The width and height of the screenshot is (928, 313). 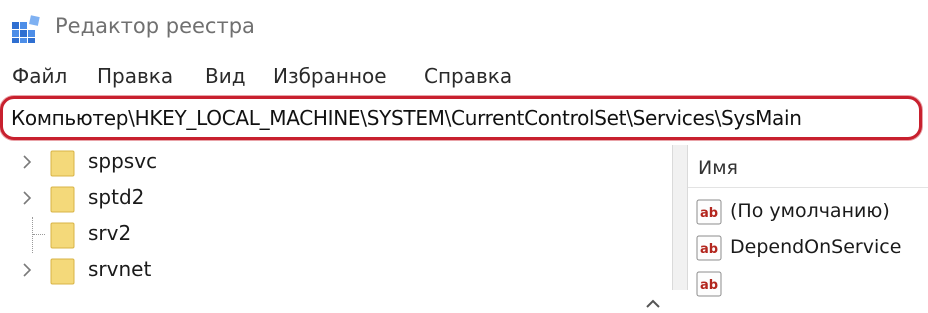 What do you see at coordinates (120, 269) in the screenshot?
I see `tree-item-label: srvnet` at bounding box center [120, 269].